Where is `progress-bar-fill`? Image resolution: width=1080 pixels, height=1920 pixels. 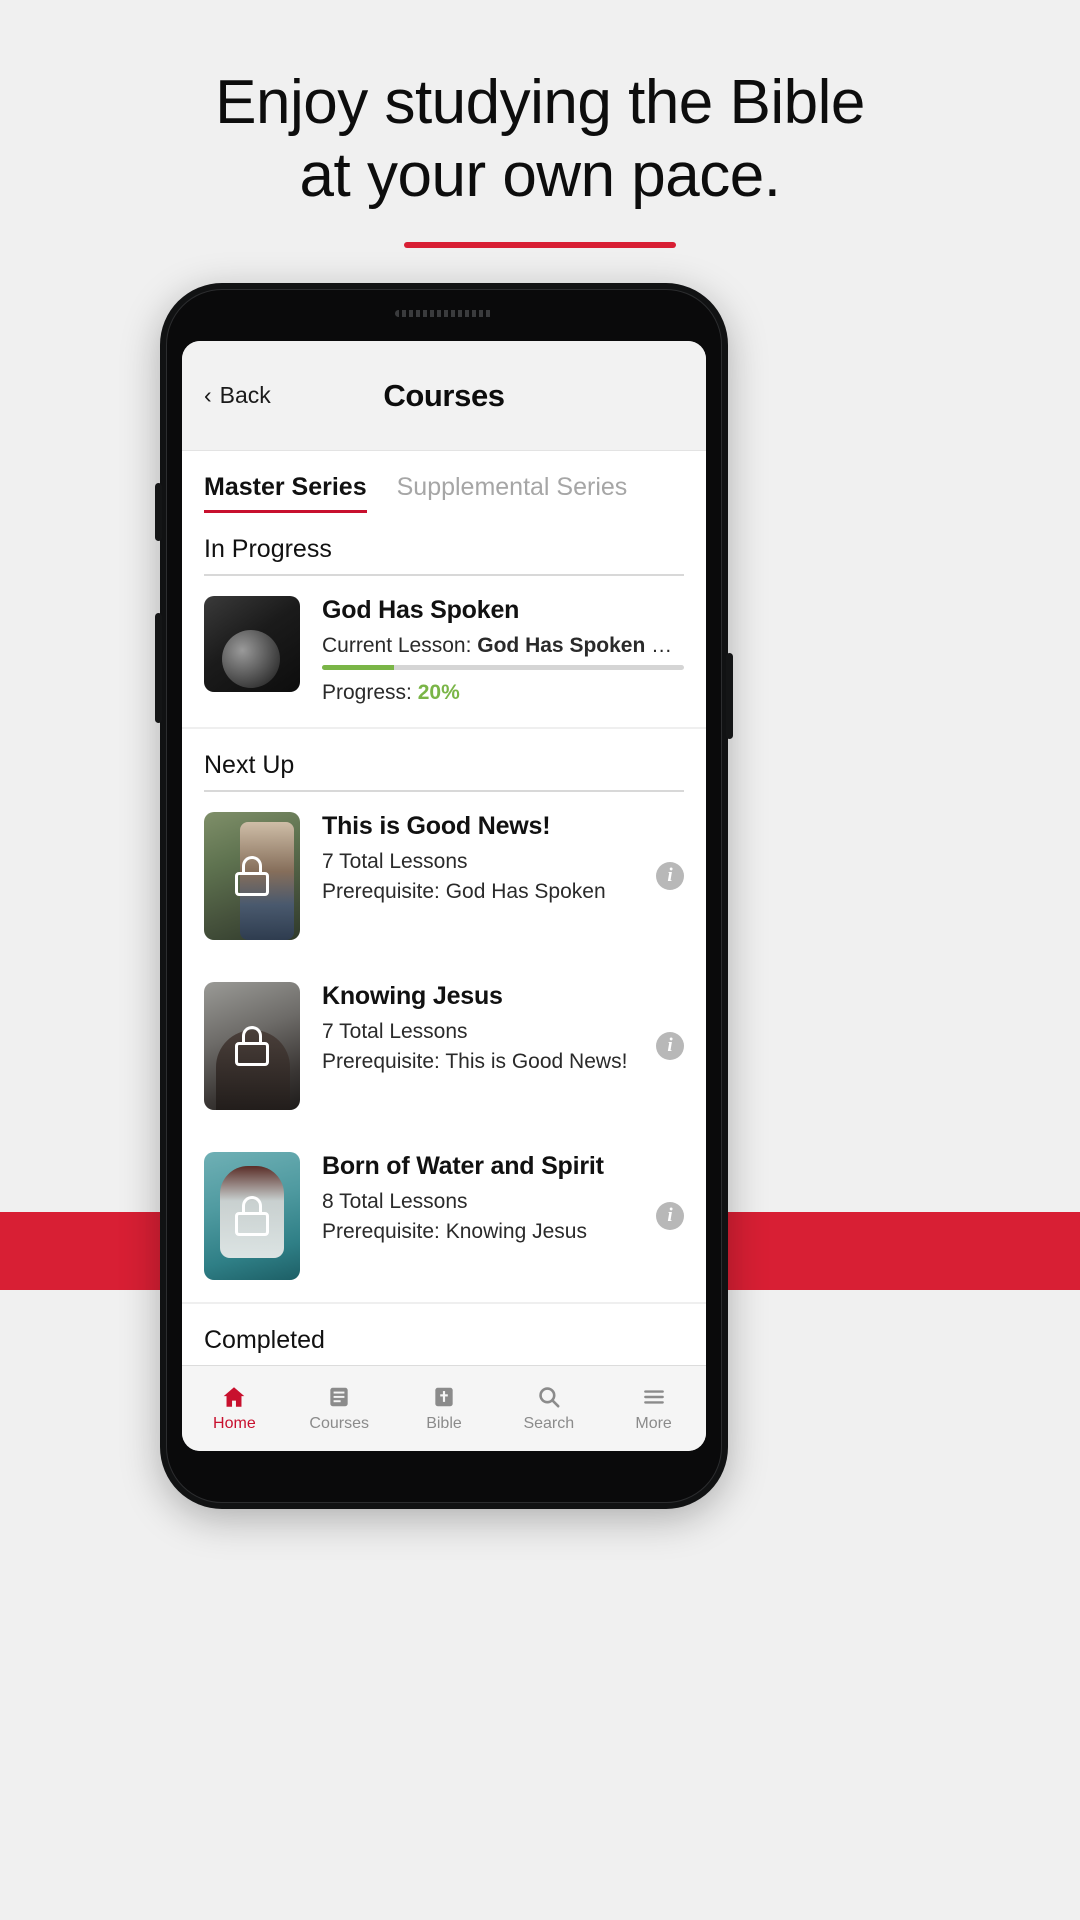
progress-bar-fill is located at coordinates (358, 667).